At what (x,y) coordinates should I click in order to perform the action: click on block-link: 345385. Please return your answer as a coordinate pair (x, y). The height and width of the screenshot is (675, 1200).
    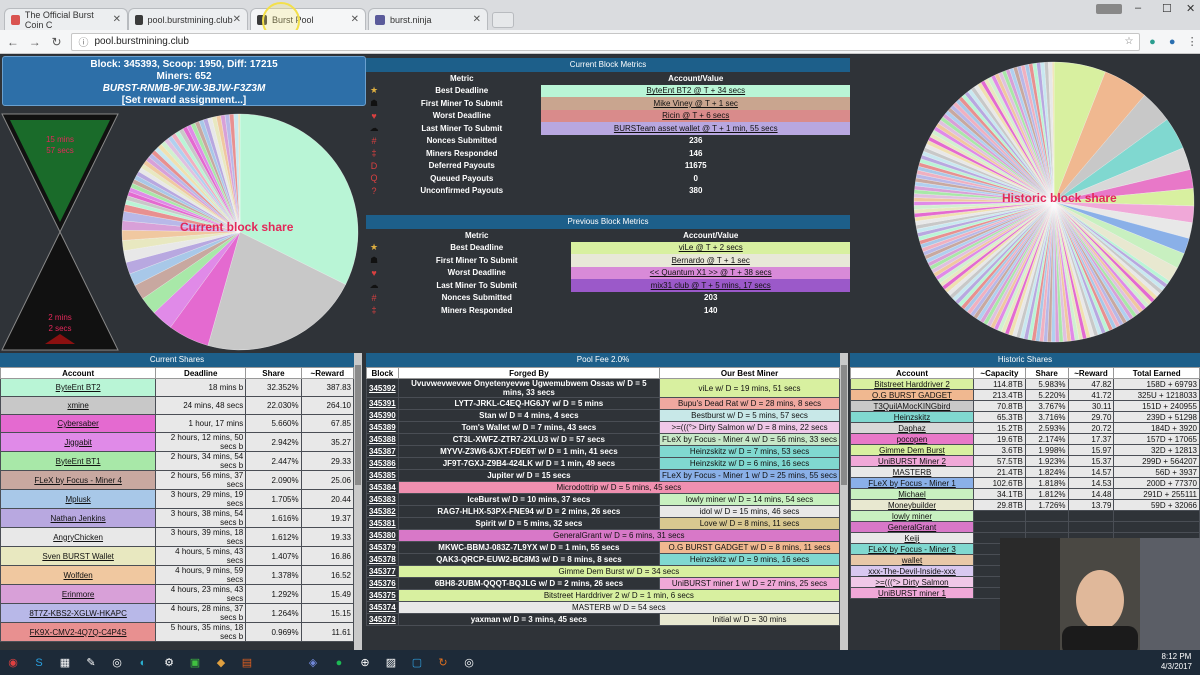
    Looking at the image, I should click on (382, 475).